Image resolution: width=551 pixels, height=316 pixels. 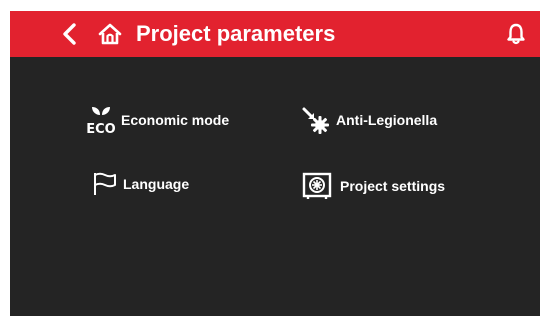 I want to click on eco-icon: ECO, so click(x=101, y=120).